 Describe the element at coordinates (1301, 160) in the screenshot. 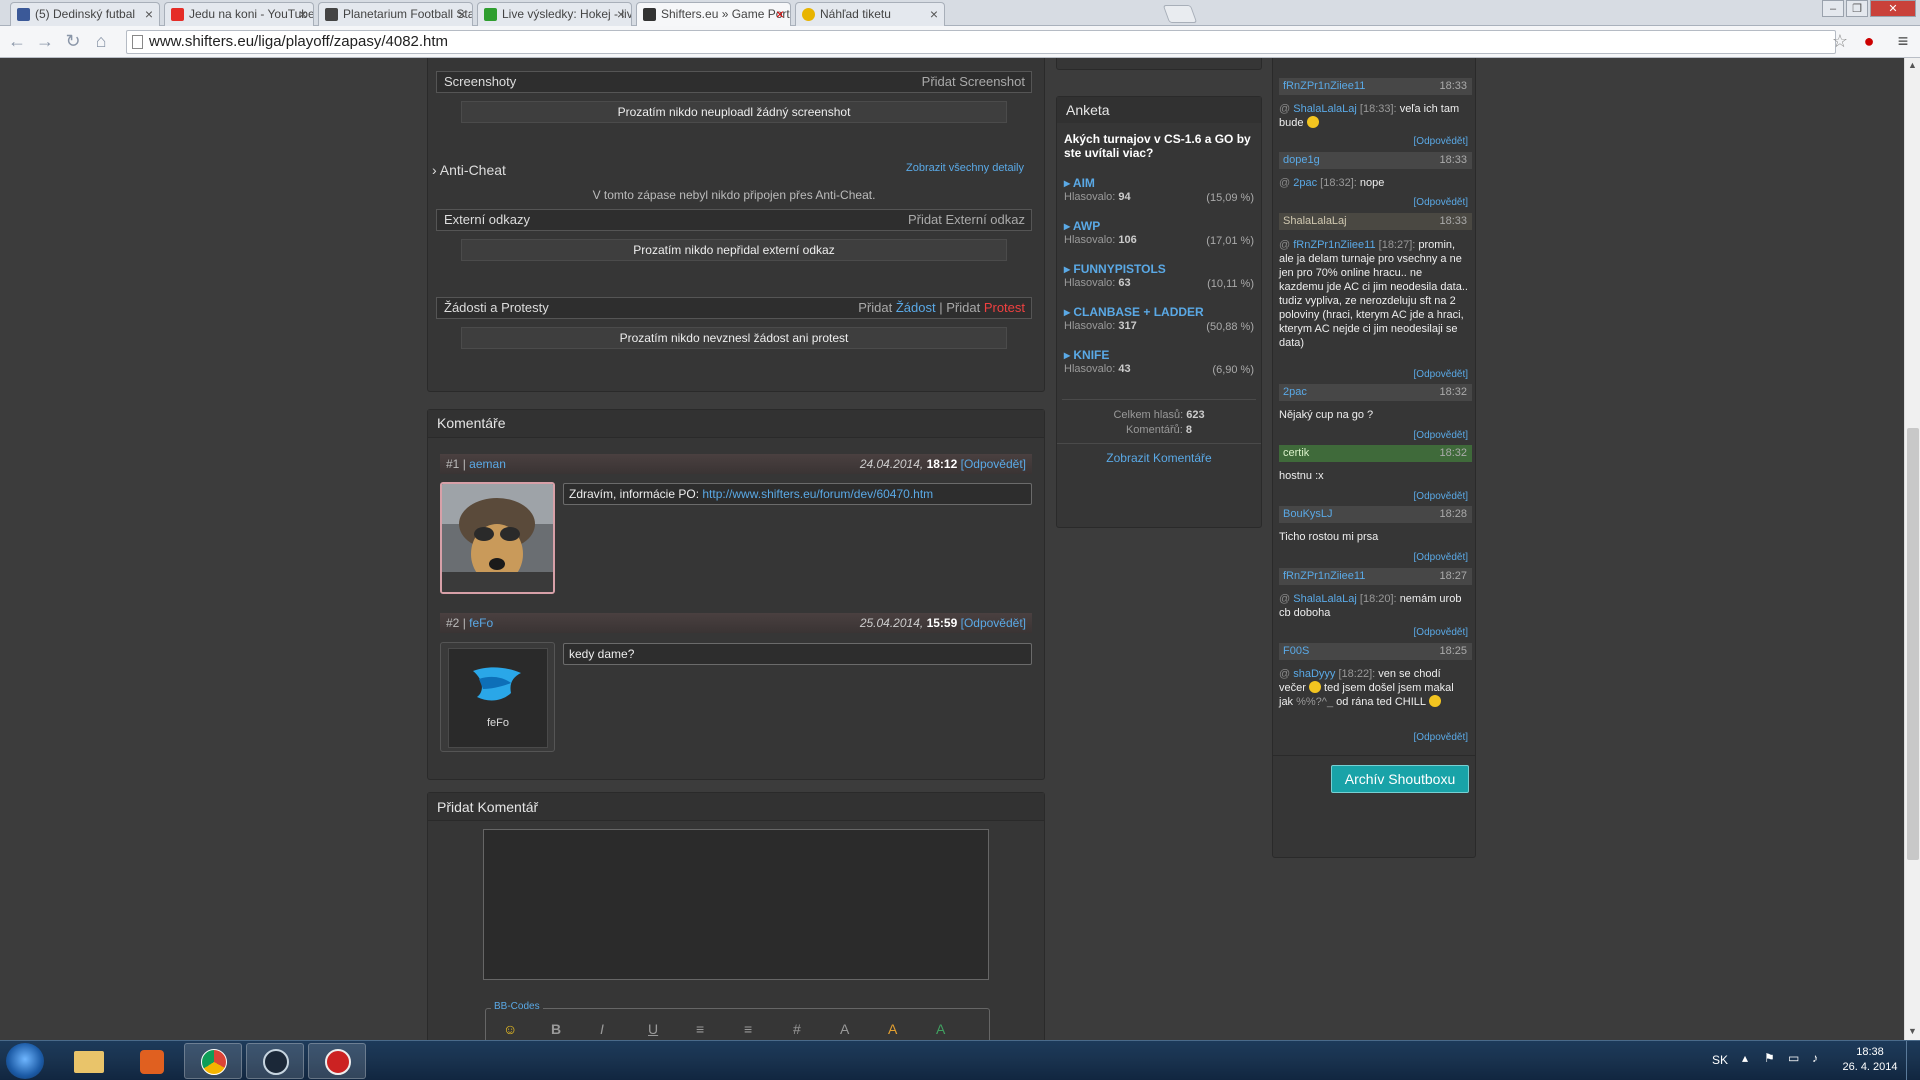

I see `shout-user-link: dope1g` at that location.